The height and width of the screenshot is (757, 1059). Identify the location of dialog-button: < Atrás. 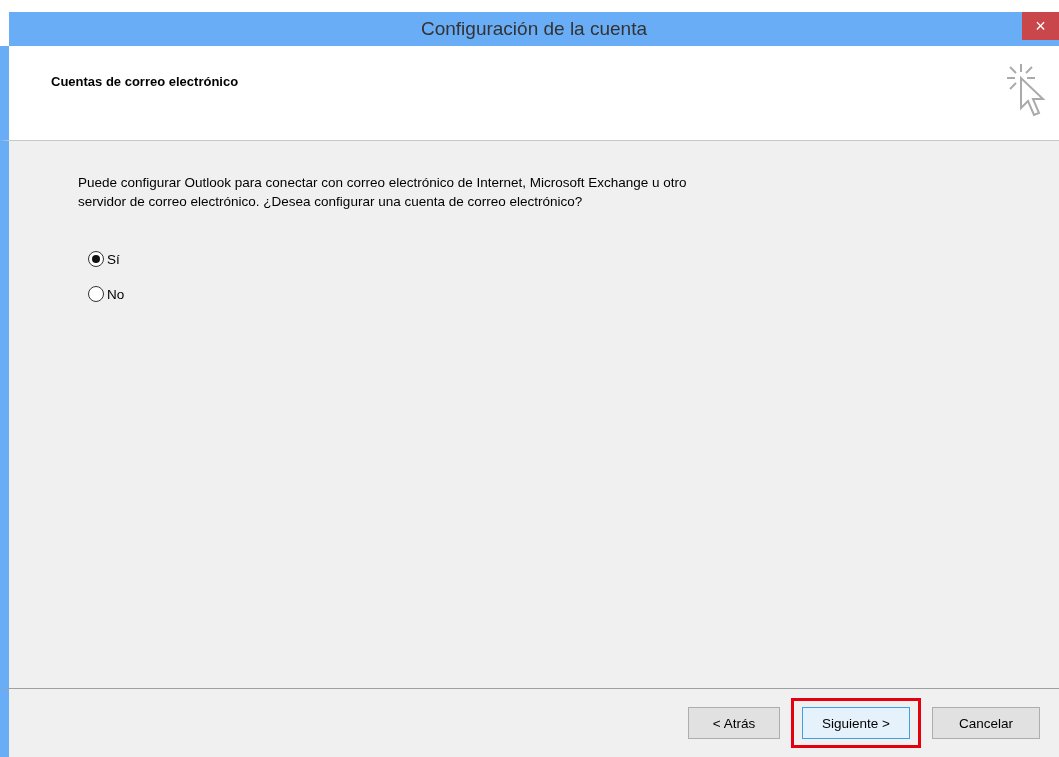
(734, 723).